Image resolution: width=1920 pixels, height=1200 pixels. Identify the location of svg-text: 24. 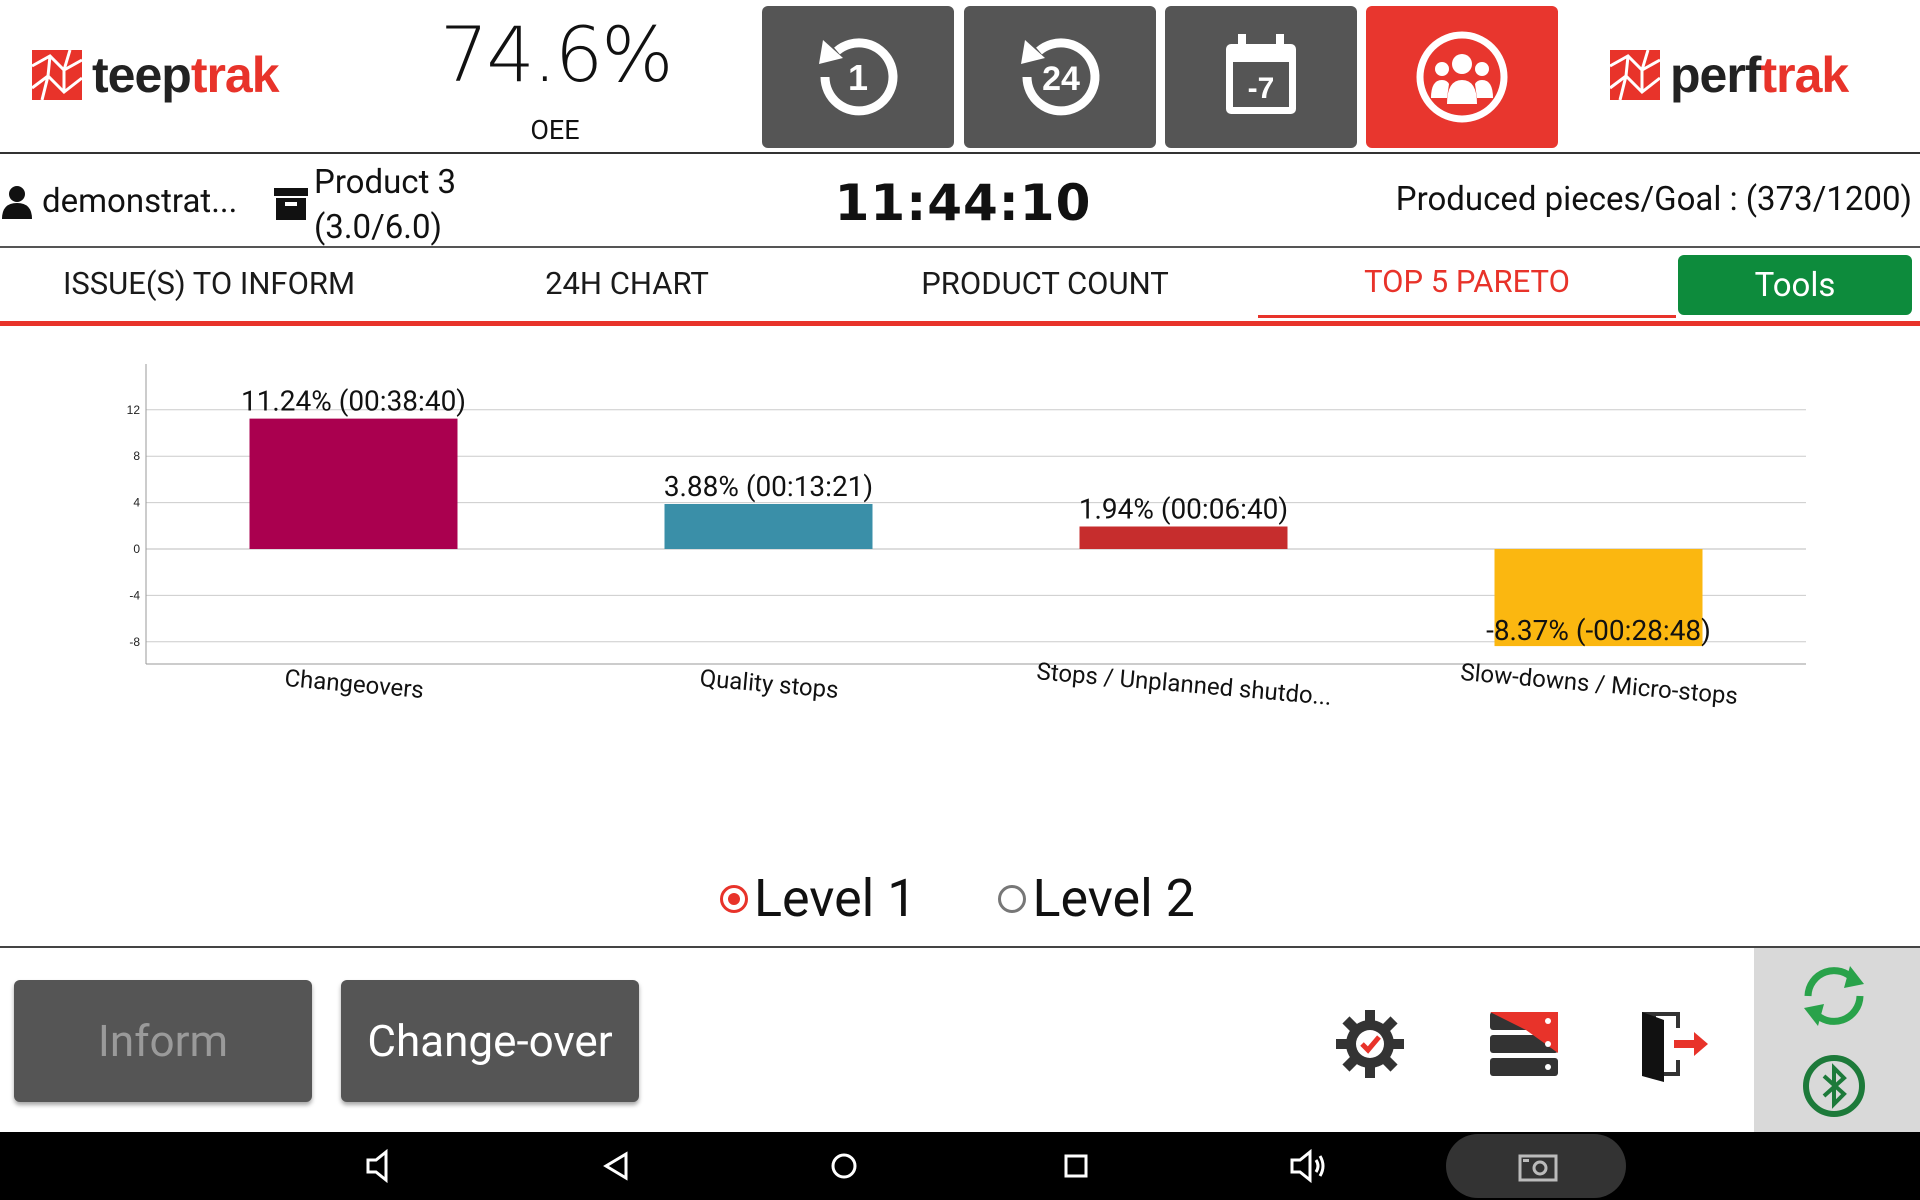
(1061, 79).